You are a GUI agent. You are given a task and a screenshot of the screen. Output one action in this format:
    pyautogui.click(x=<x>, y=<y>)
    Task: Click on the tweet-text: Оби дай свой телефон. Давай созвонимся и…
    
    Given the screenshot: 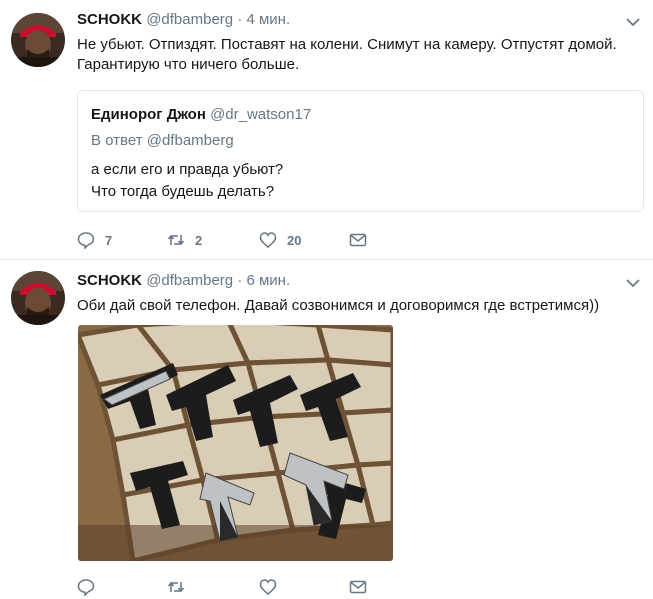 What is the action you would take?
    pyautogui.click(x=338, y=305)
    